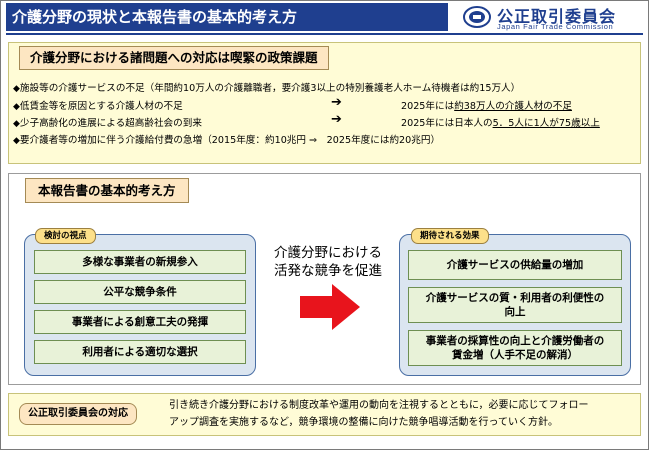  I want to click on issue-result-emphasis: 5．5人に1人が75歳以上, so click(546, 123).